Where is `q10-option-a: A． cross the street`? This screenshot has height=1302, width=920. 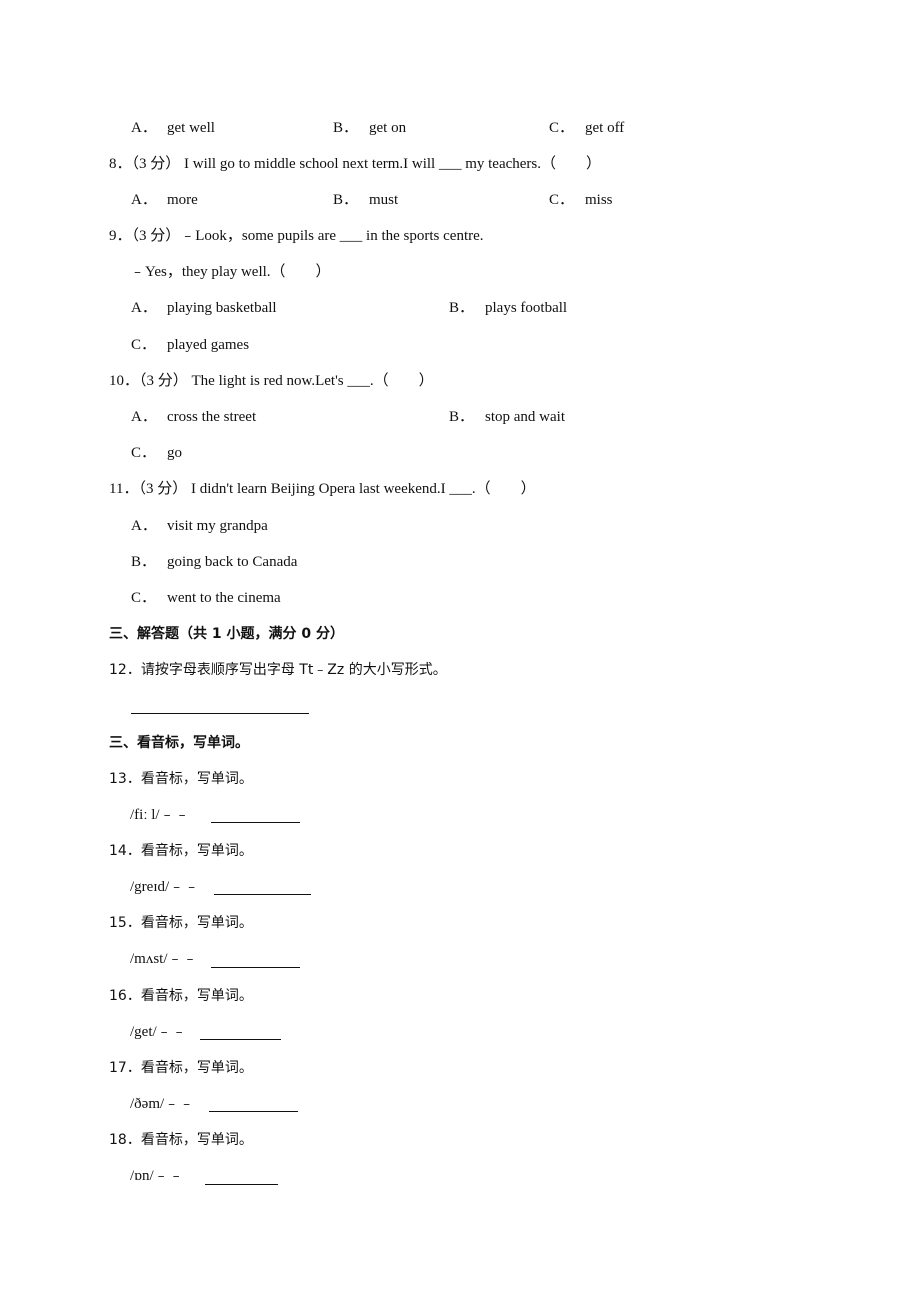
q10-option-a: A． cross the street is located at coordinates (193, 417).